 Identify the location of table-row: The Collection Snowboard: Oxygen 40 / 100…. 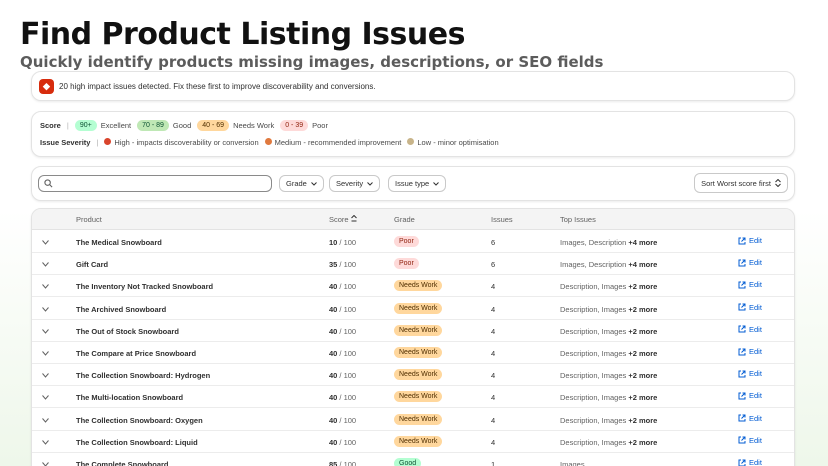
(413, 420).